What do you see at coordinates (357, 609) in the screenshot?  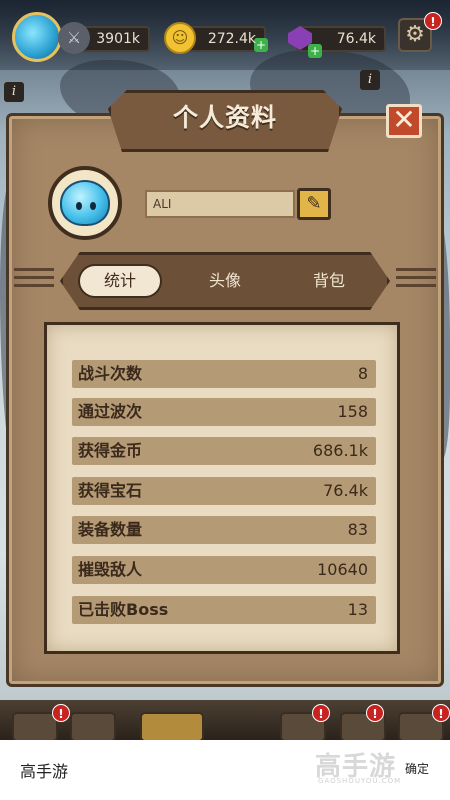 I see `stat-value: 13` at bounding box center [357, 609].